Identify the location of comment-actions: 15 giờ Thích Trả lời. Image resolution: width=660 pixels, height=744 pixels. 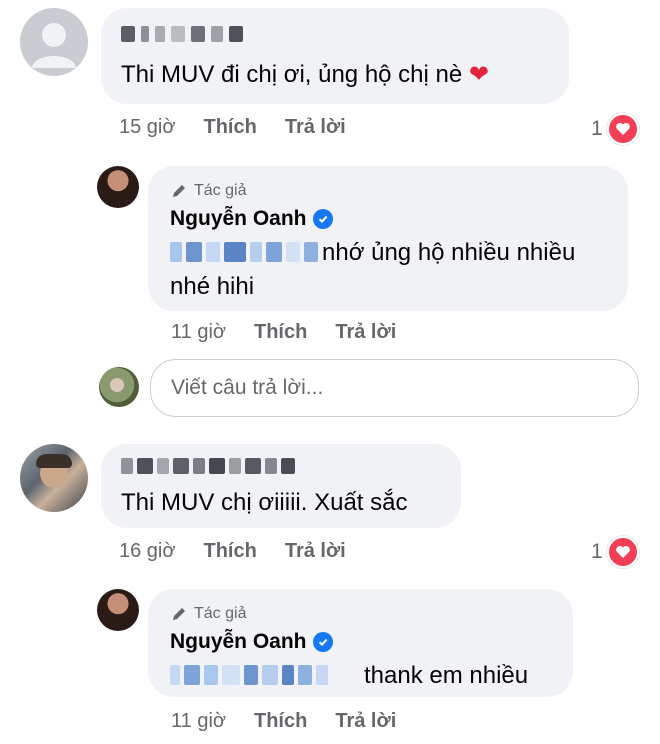
(232, 127).